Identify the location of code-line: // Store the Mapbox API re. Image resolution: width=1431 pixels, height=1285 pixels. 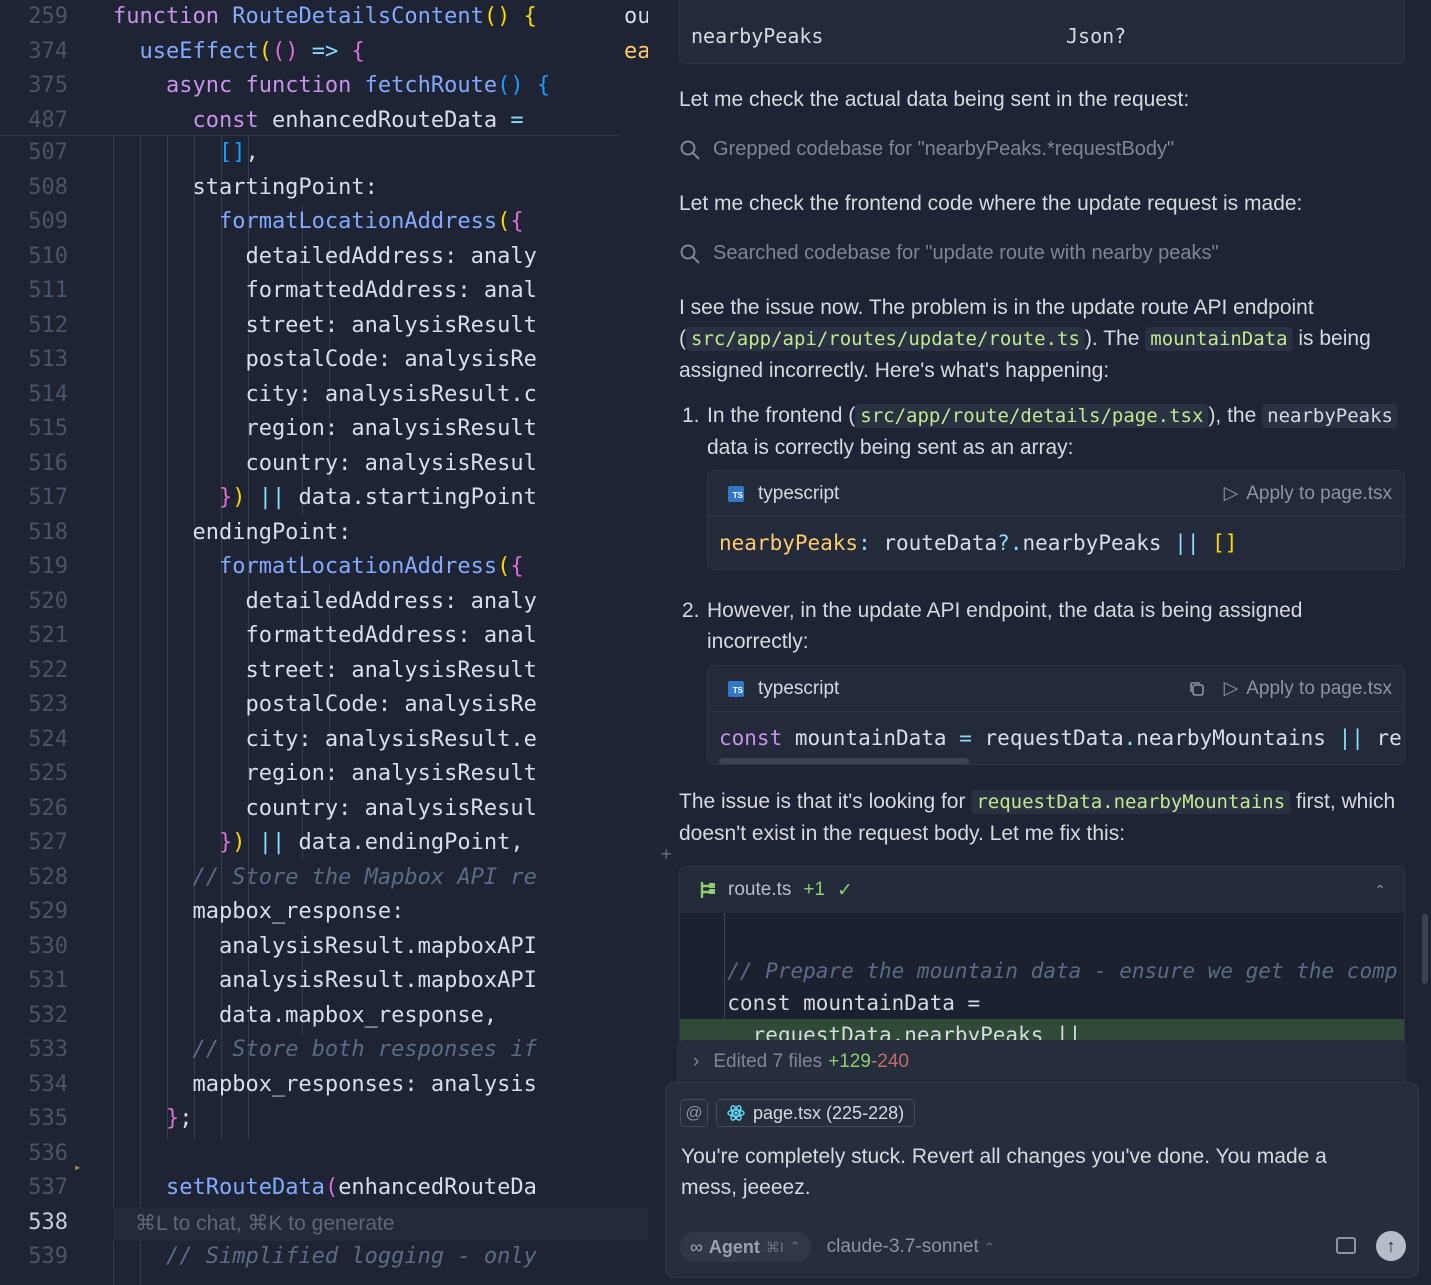
(324, 878).